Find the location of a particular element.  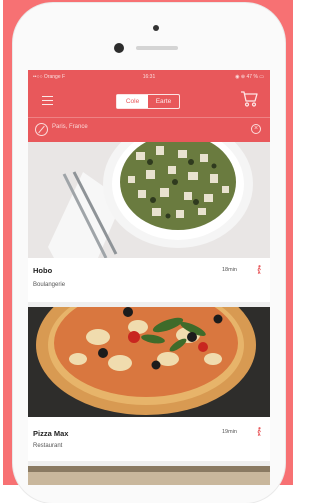

location-filter-text: Paris, France is located at coordinates (70, 127).